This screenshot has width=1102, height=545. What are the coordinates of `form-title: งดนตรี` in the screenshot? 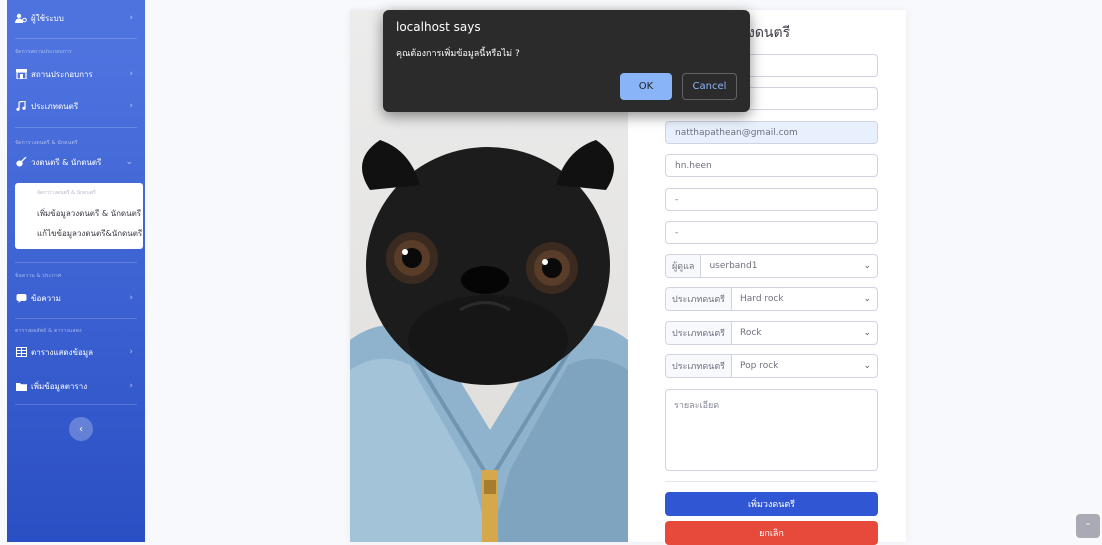 It's located at (769, 33).